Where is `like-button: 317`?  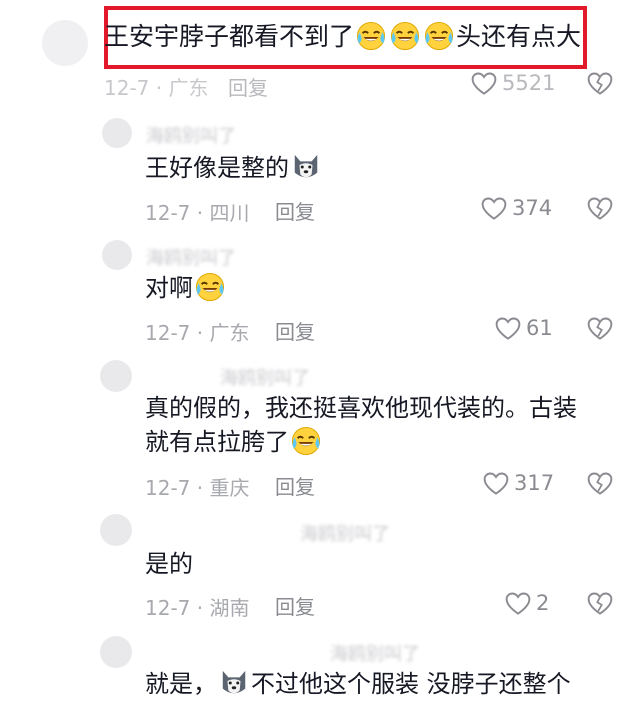 like-button: 317 is located at coordinates (522, 484).